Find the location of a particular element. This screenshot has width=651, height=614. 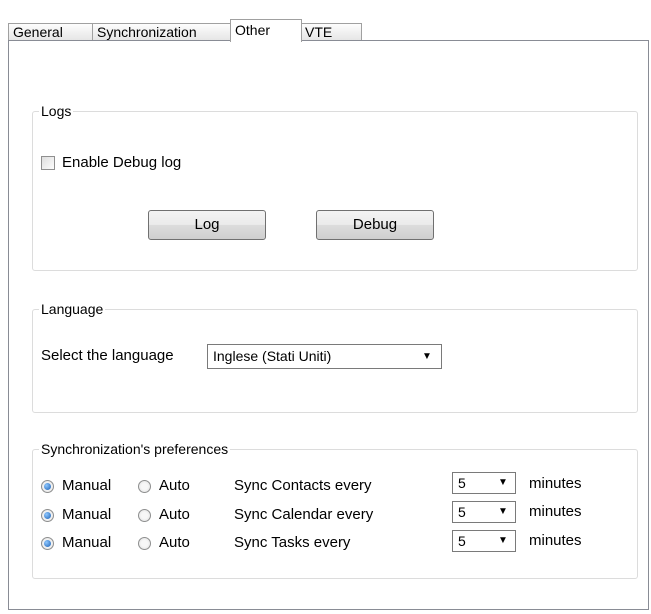

sync-calendar-minutes-label: minutes is located at coordinates (555, 511).